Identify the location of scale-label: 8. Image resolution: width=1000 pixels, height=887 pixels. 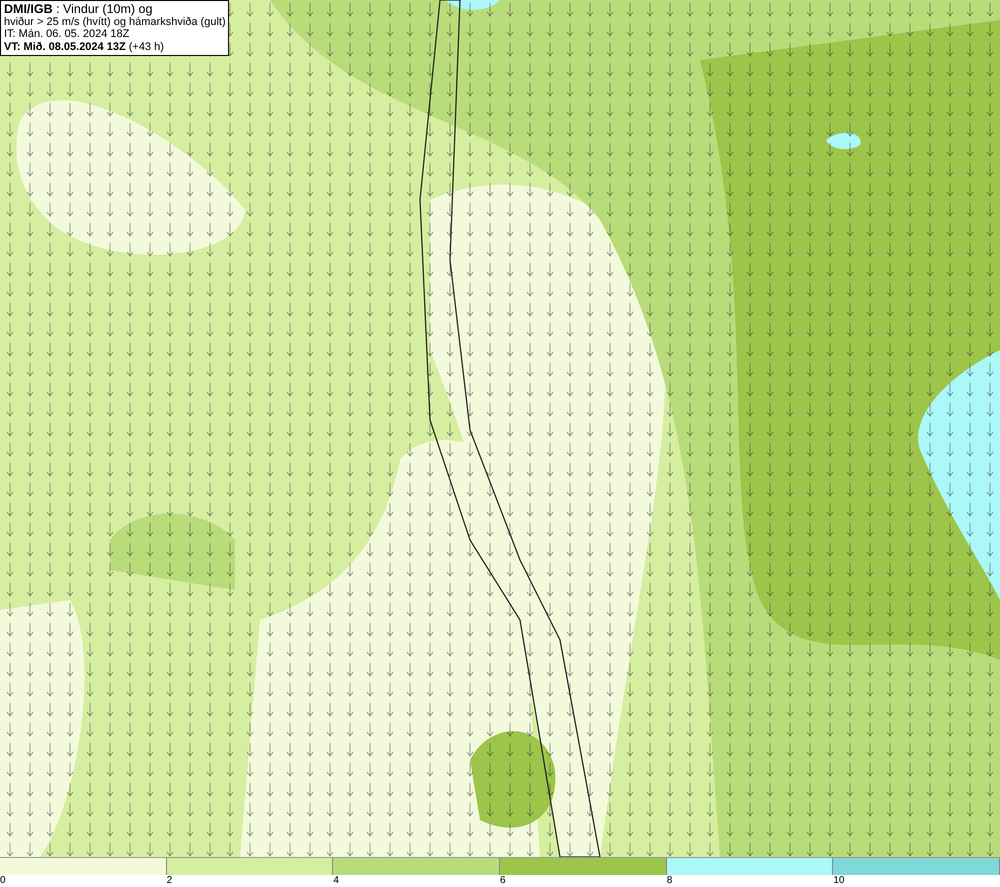
(669, 880).